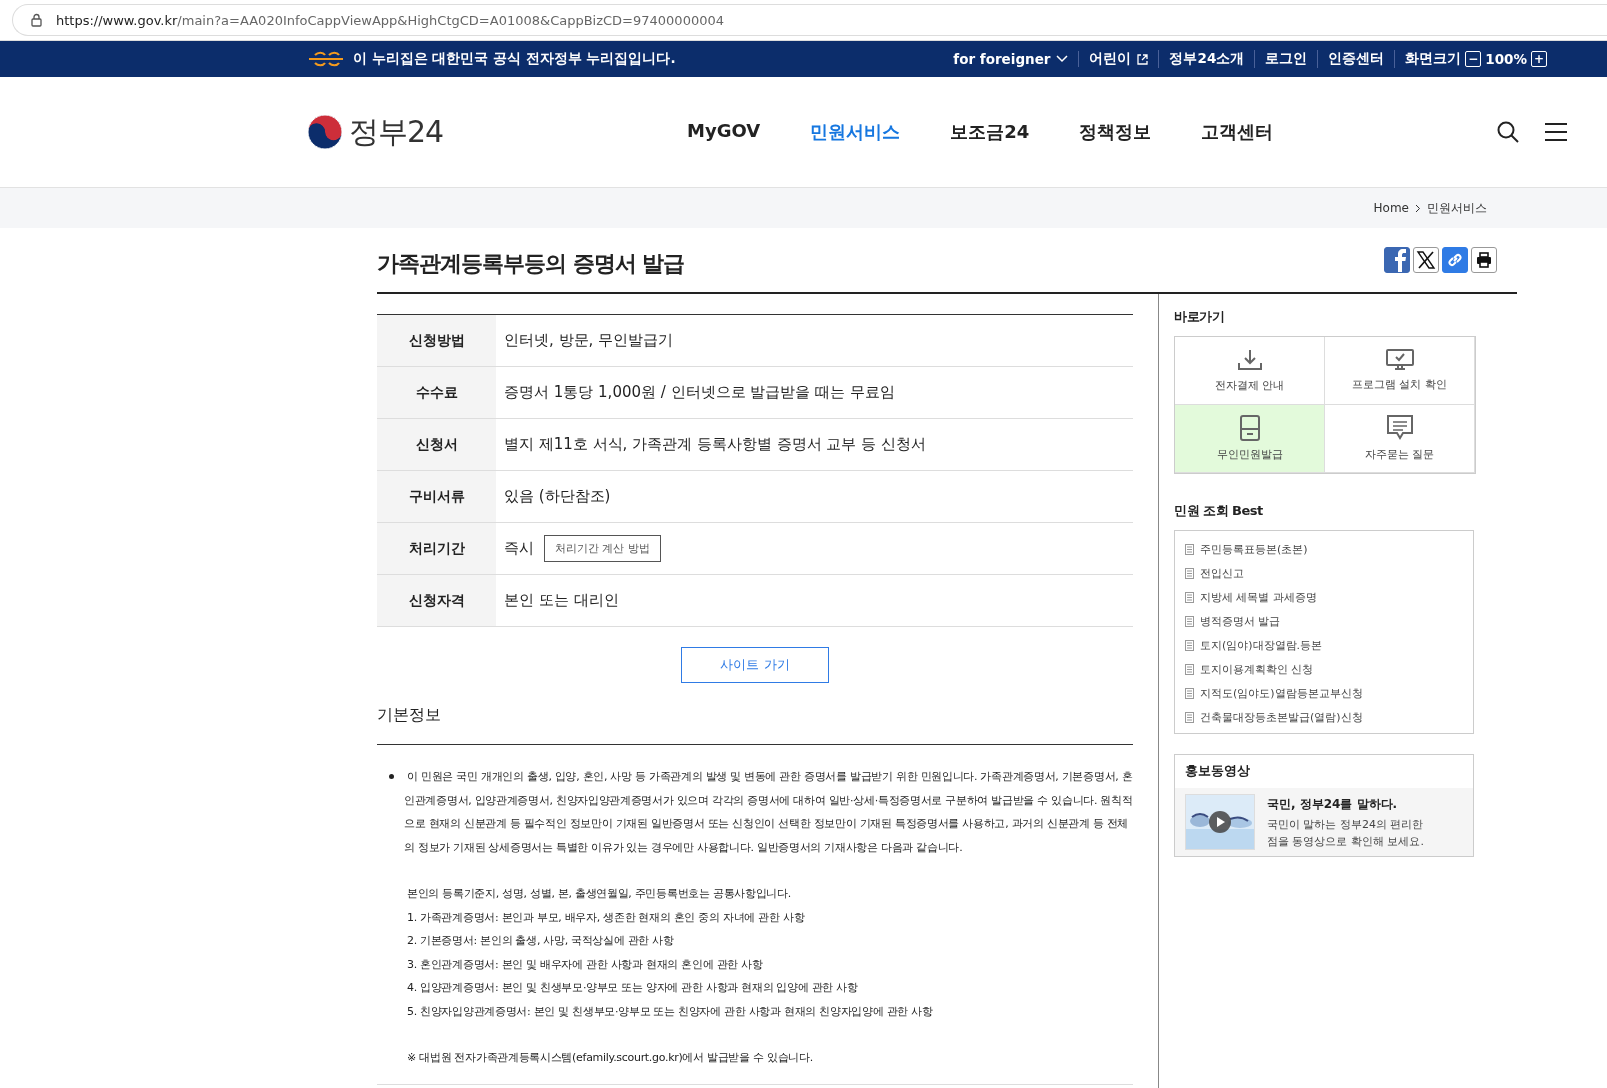 Image resolution: width=1607 pixels, height=1088 pixels. Describe the element at coordinates (599, 894) in the screenshot. I see `common-note: 본인의 등록기준지, 성명, 성별, 본, 출생연월일, 주민등록번호는 공통사항입니다.` at that location.